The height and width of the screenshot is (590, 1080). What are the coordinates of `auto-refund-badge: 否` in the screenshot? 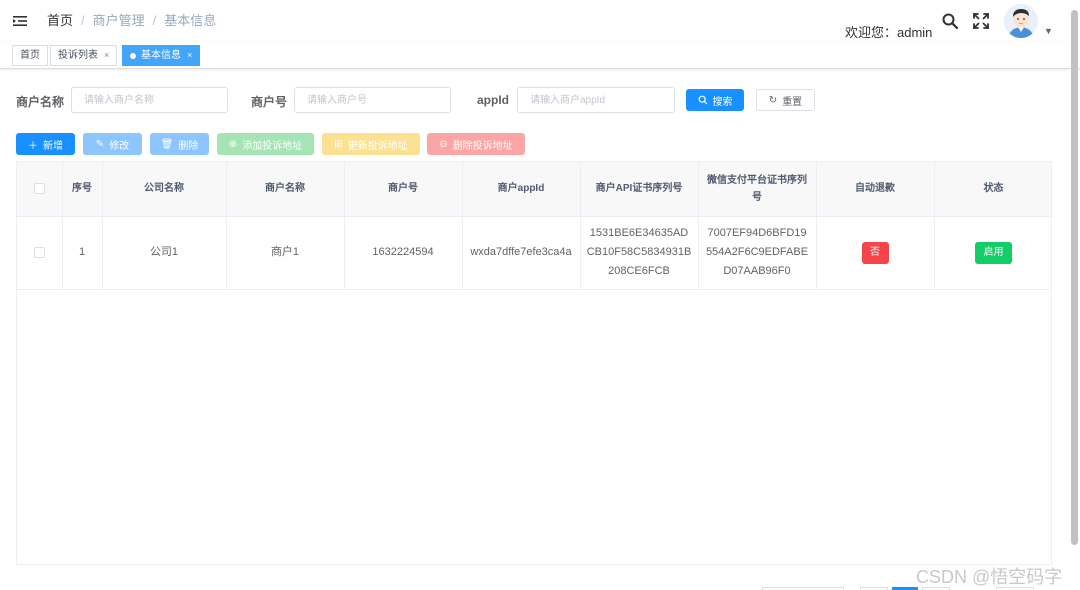 It's located at (875, 252).